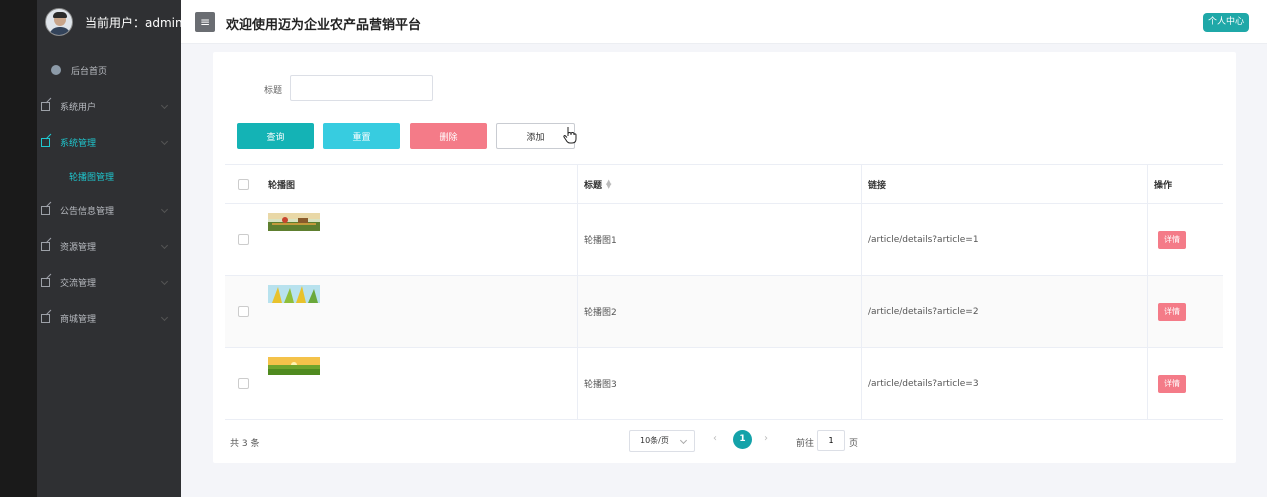 Image resolution: width=1267 pixels, height=497 pixels. Describe the element at coordinates (720, 184) in the screenshot. I see `column-header-title: 标题 ▲ ▼` at that location.